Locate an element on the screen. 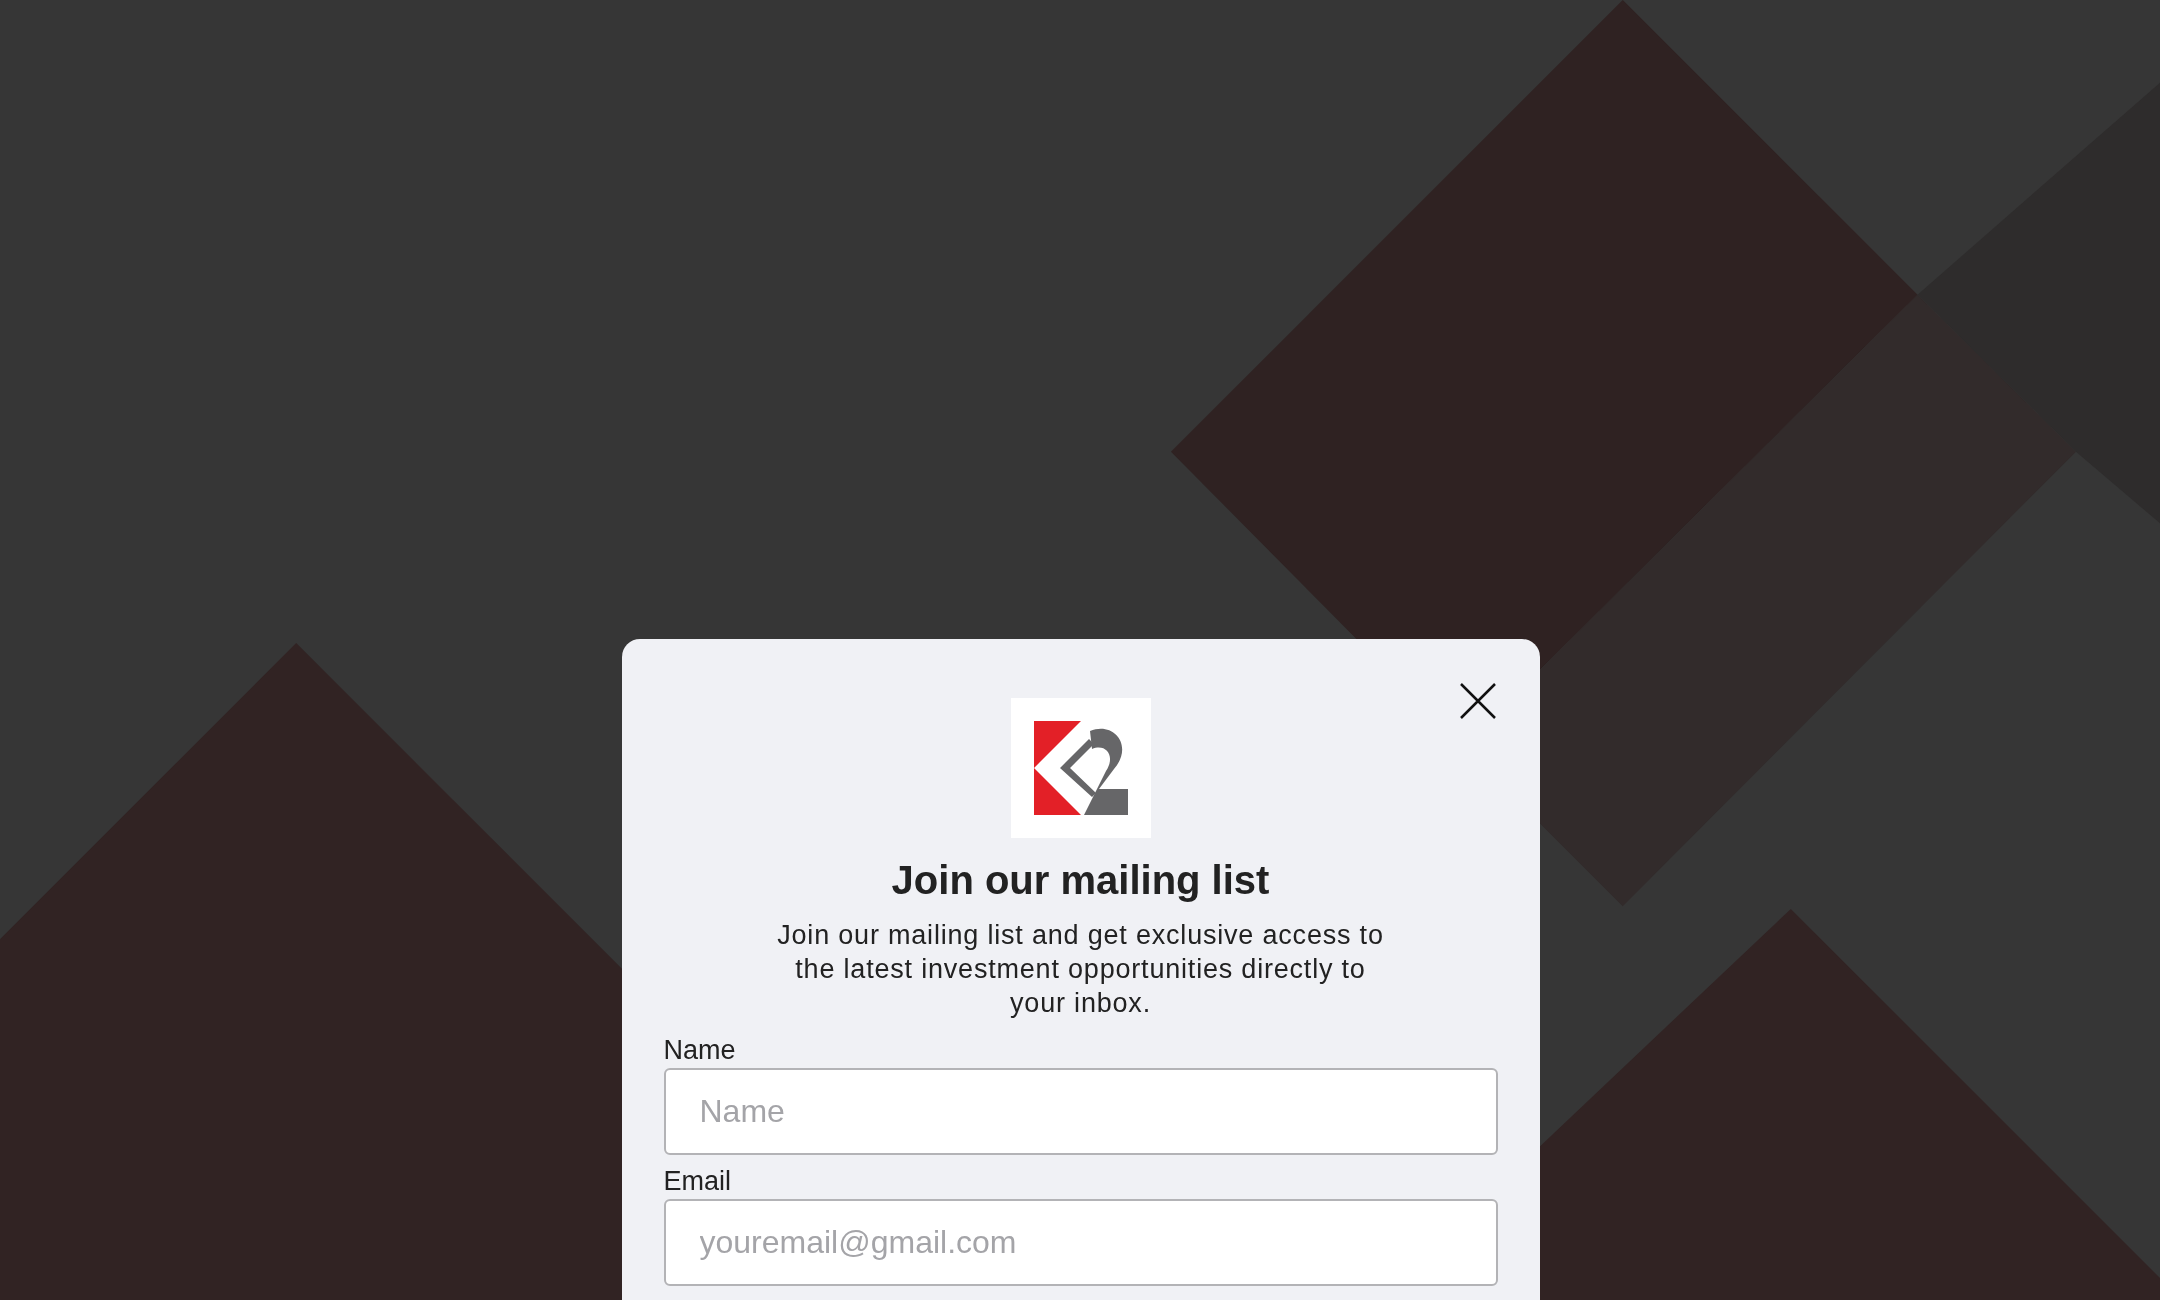 The width and height of the screenshot is (2160, 1300). field-label: Name is located at coordinates (699, 1050).